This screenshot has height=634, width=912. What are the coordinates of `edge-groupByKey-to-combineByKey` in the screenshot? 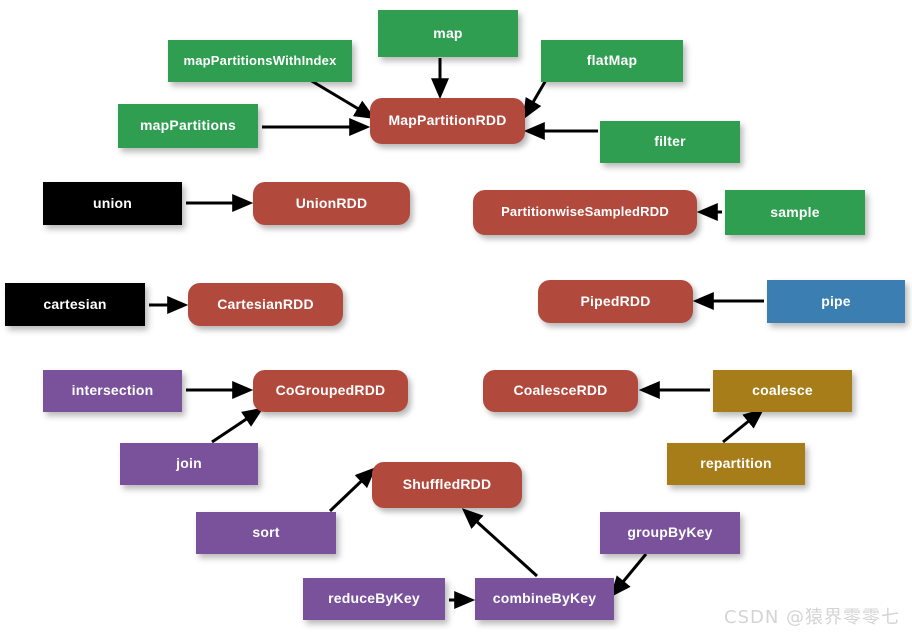 It's located at (629, 575).